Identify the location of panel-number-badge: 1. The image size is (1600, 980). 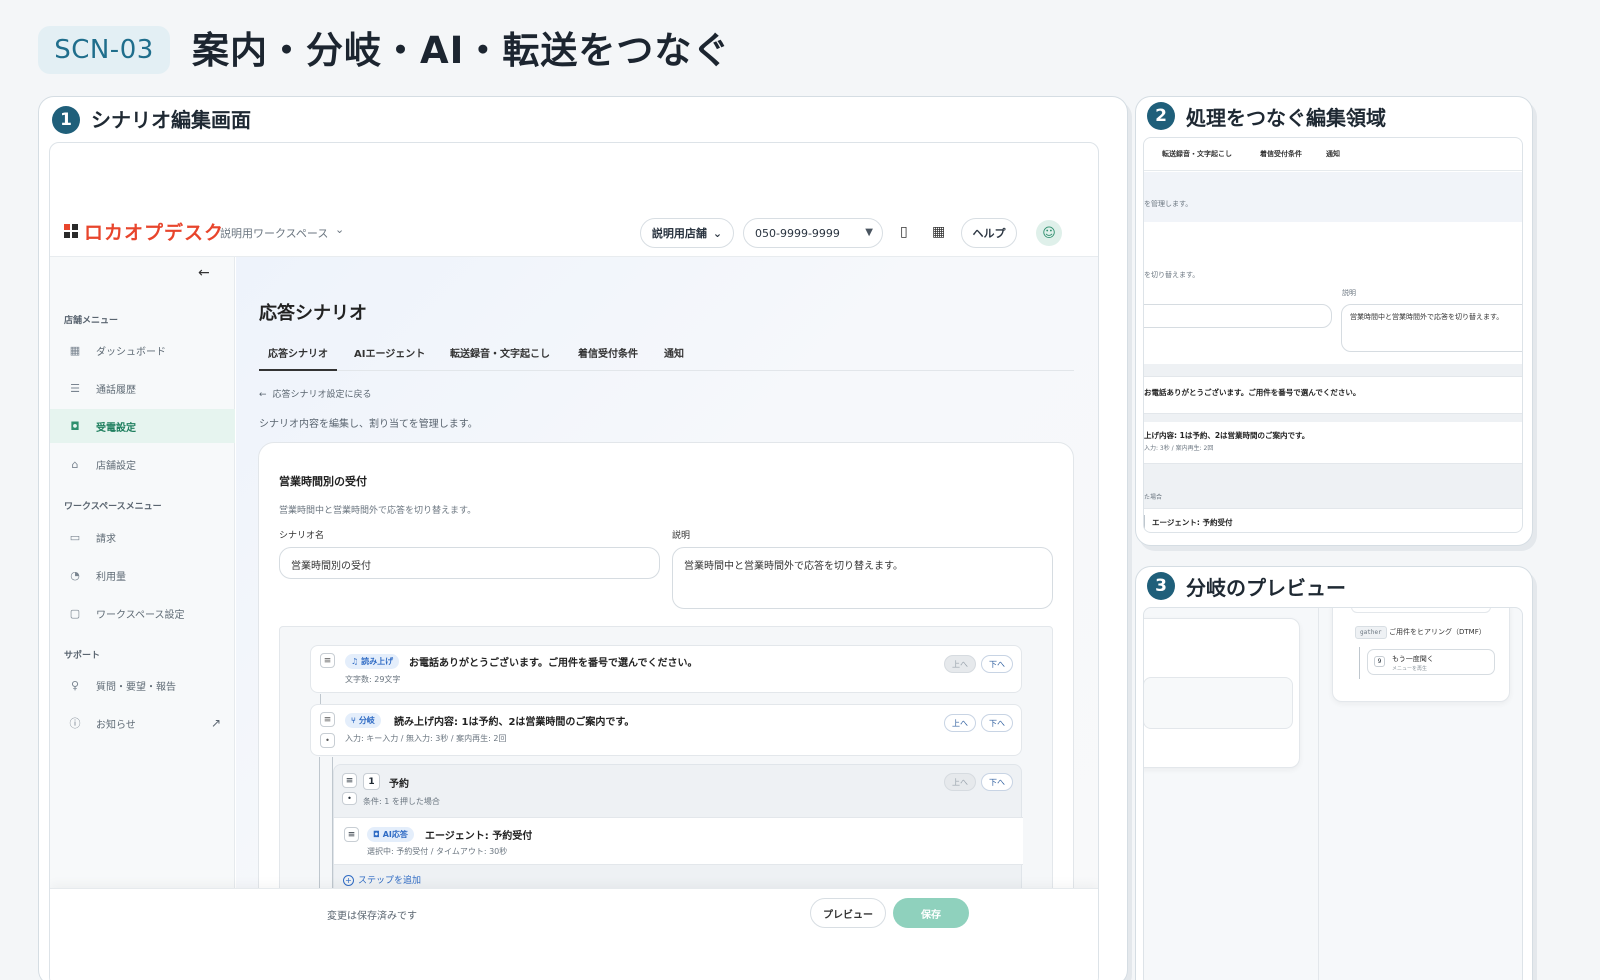
(66, 120).